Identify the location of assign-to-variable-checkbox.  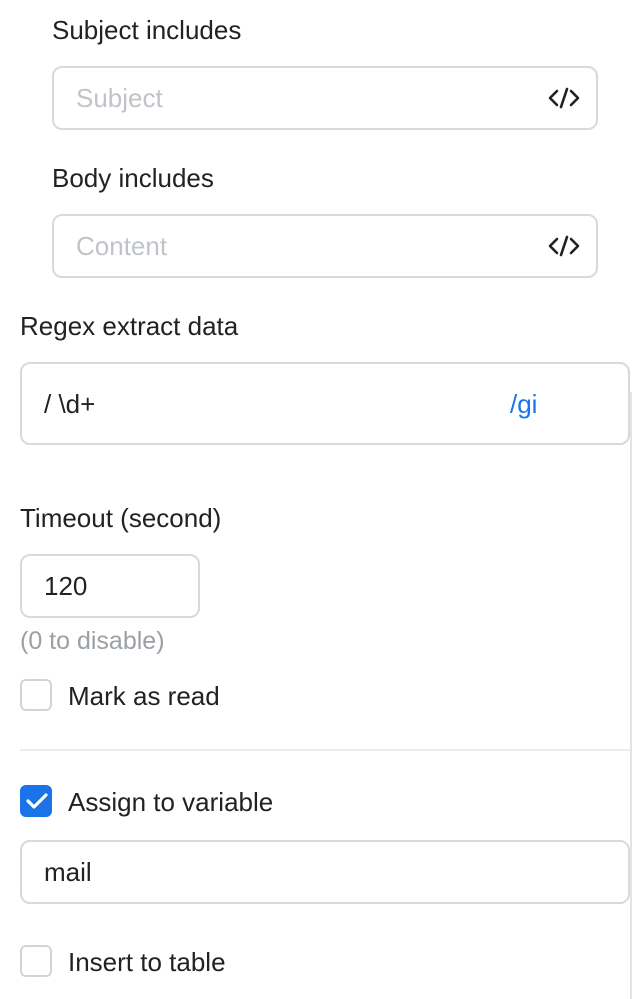
(36, 801).